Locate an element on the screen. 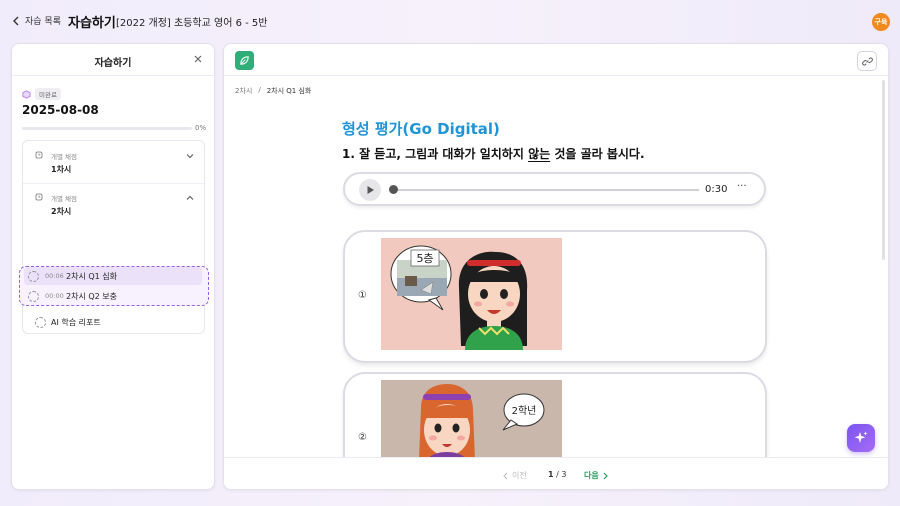  item-label: 2차시 Q1 심화 is located at coordinates (92, 276).